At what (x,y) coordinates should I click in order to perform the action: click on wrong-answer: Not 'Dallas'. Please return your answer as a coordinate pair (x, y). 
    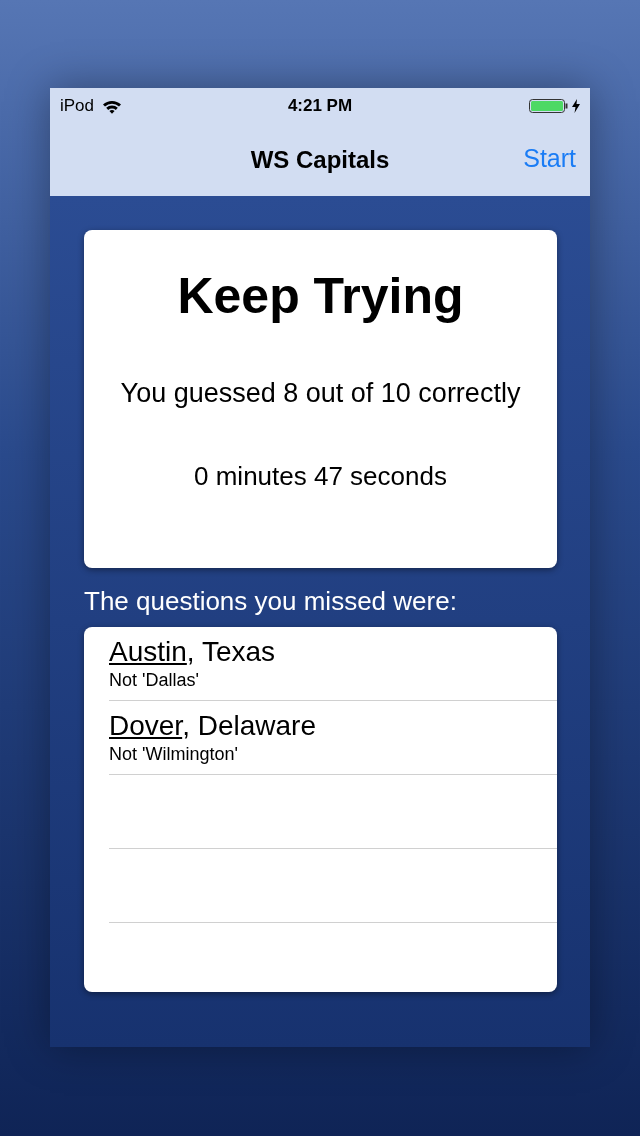
    Looking at the image, I should click on (154, 680).